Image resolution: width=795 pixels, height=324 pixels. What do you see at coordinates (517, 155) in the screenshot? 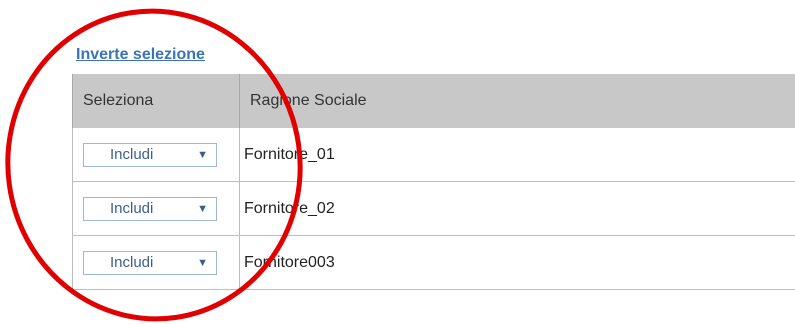
I see `company-name-cell: Fornitore_01` at bounding box center [517, 155].